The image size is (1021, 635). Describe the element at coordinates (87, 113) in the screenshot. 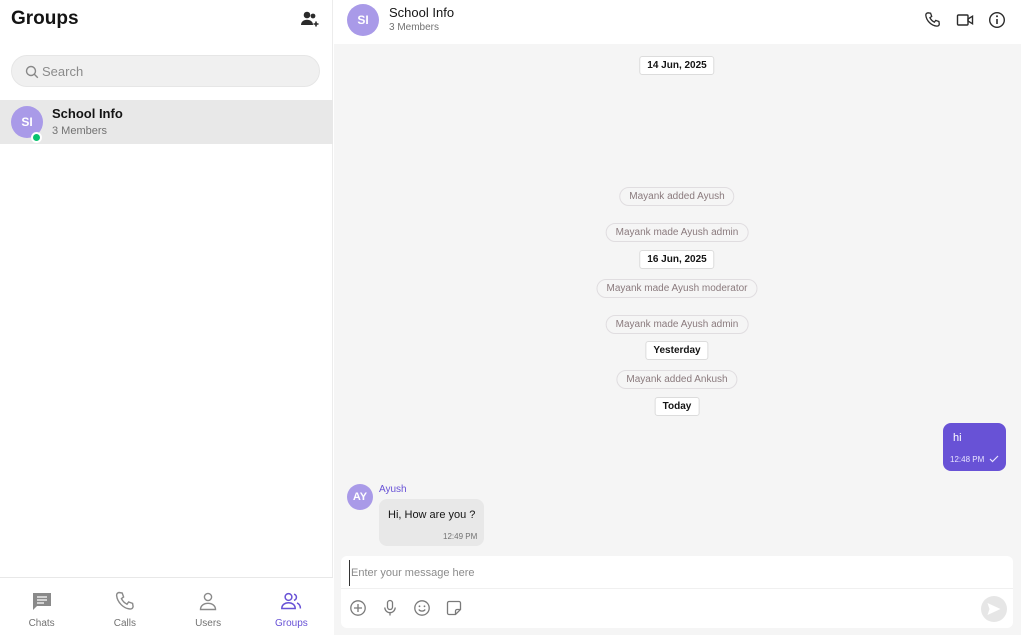

I see `conversation-name: School Info` at that location.